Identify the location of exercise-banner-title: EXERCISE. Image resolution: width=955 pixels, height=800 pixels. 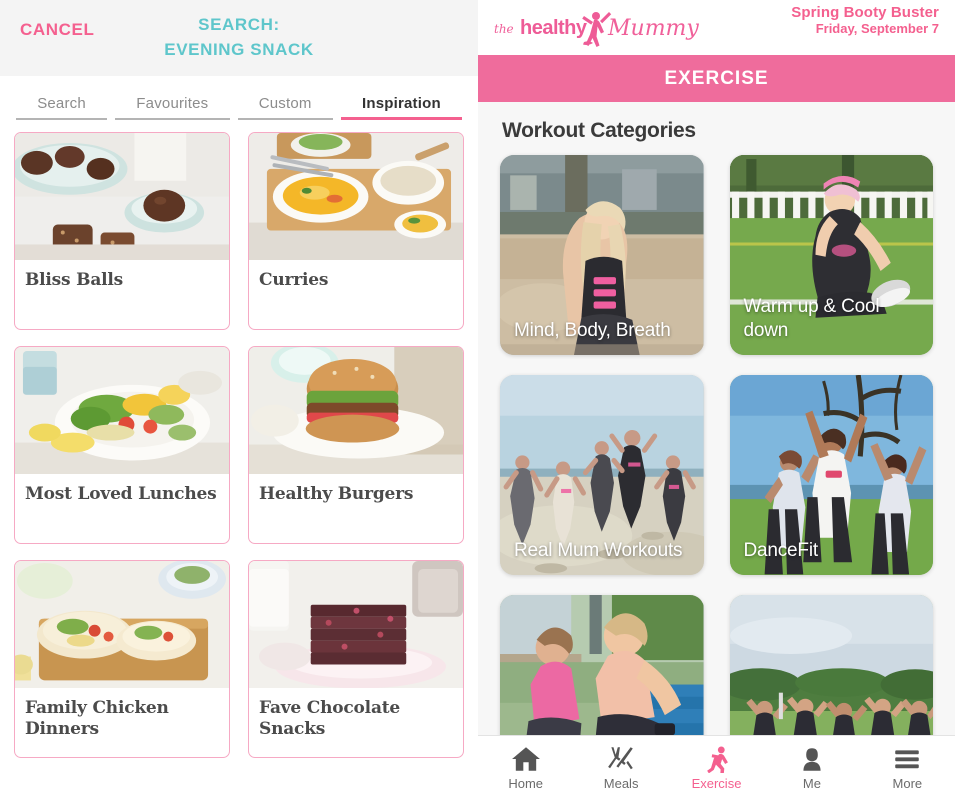
(716, 78).